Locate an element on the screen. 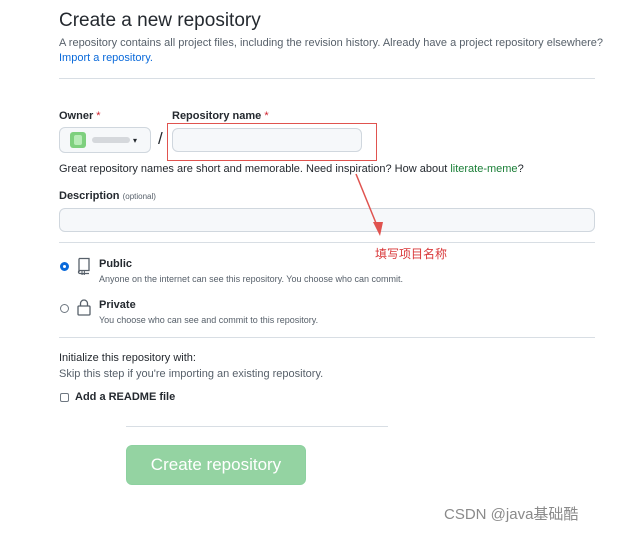  private-radio is located at coordinates (64, 308).